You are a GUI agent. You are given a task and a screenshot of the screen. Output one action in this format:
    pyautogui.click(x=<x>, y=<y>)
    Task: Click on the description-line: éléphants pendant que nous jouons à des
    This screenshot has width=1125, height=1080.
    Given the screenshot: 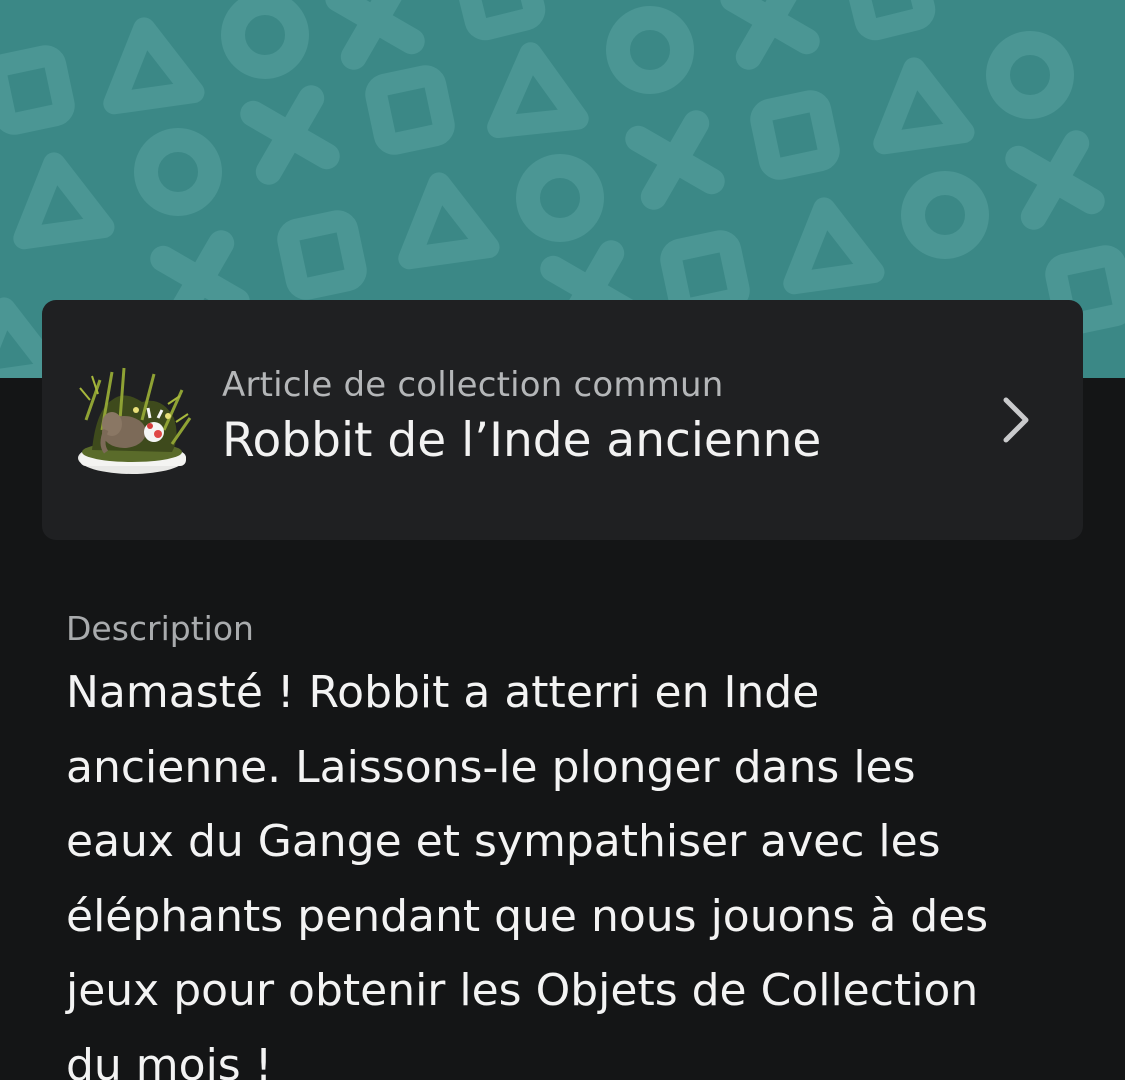 What is the action you would take?
    pyautogui.click(x=527, y=916)
    